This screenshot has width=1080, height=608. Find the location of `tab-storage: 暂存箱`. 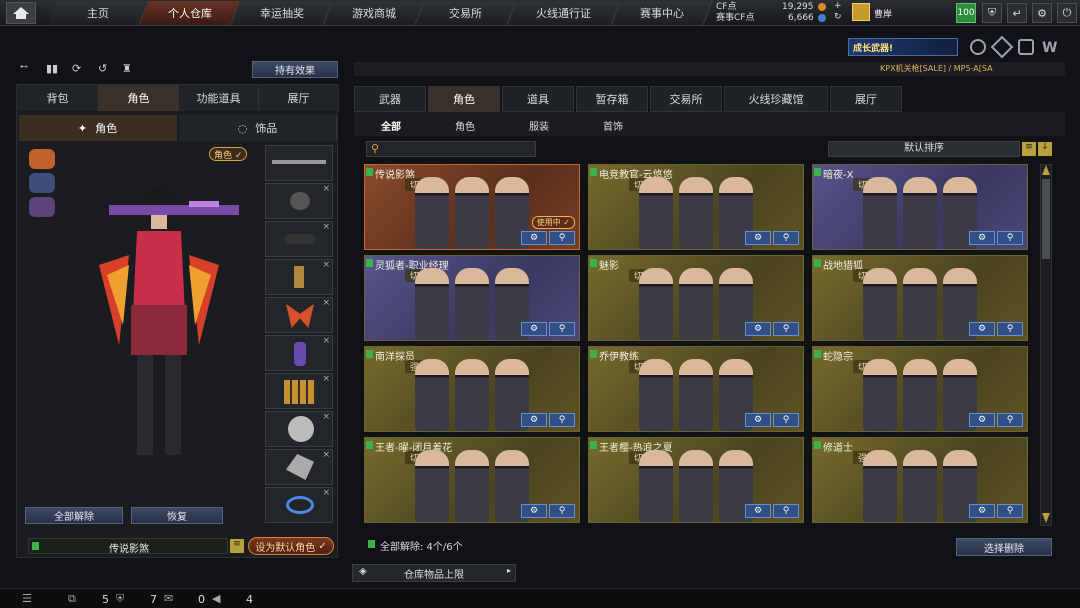

tab-storage: 暂存箱 is located at coordinates (612, 99).